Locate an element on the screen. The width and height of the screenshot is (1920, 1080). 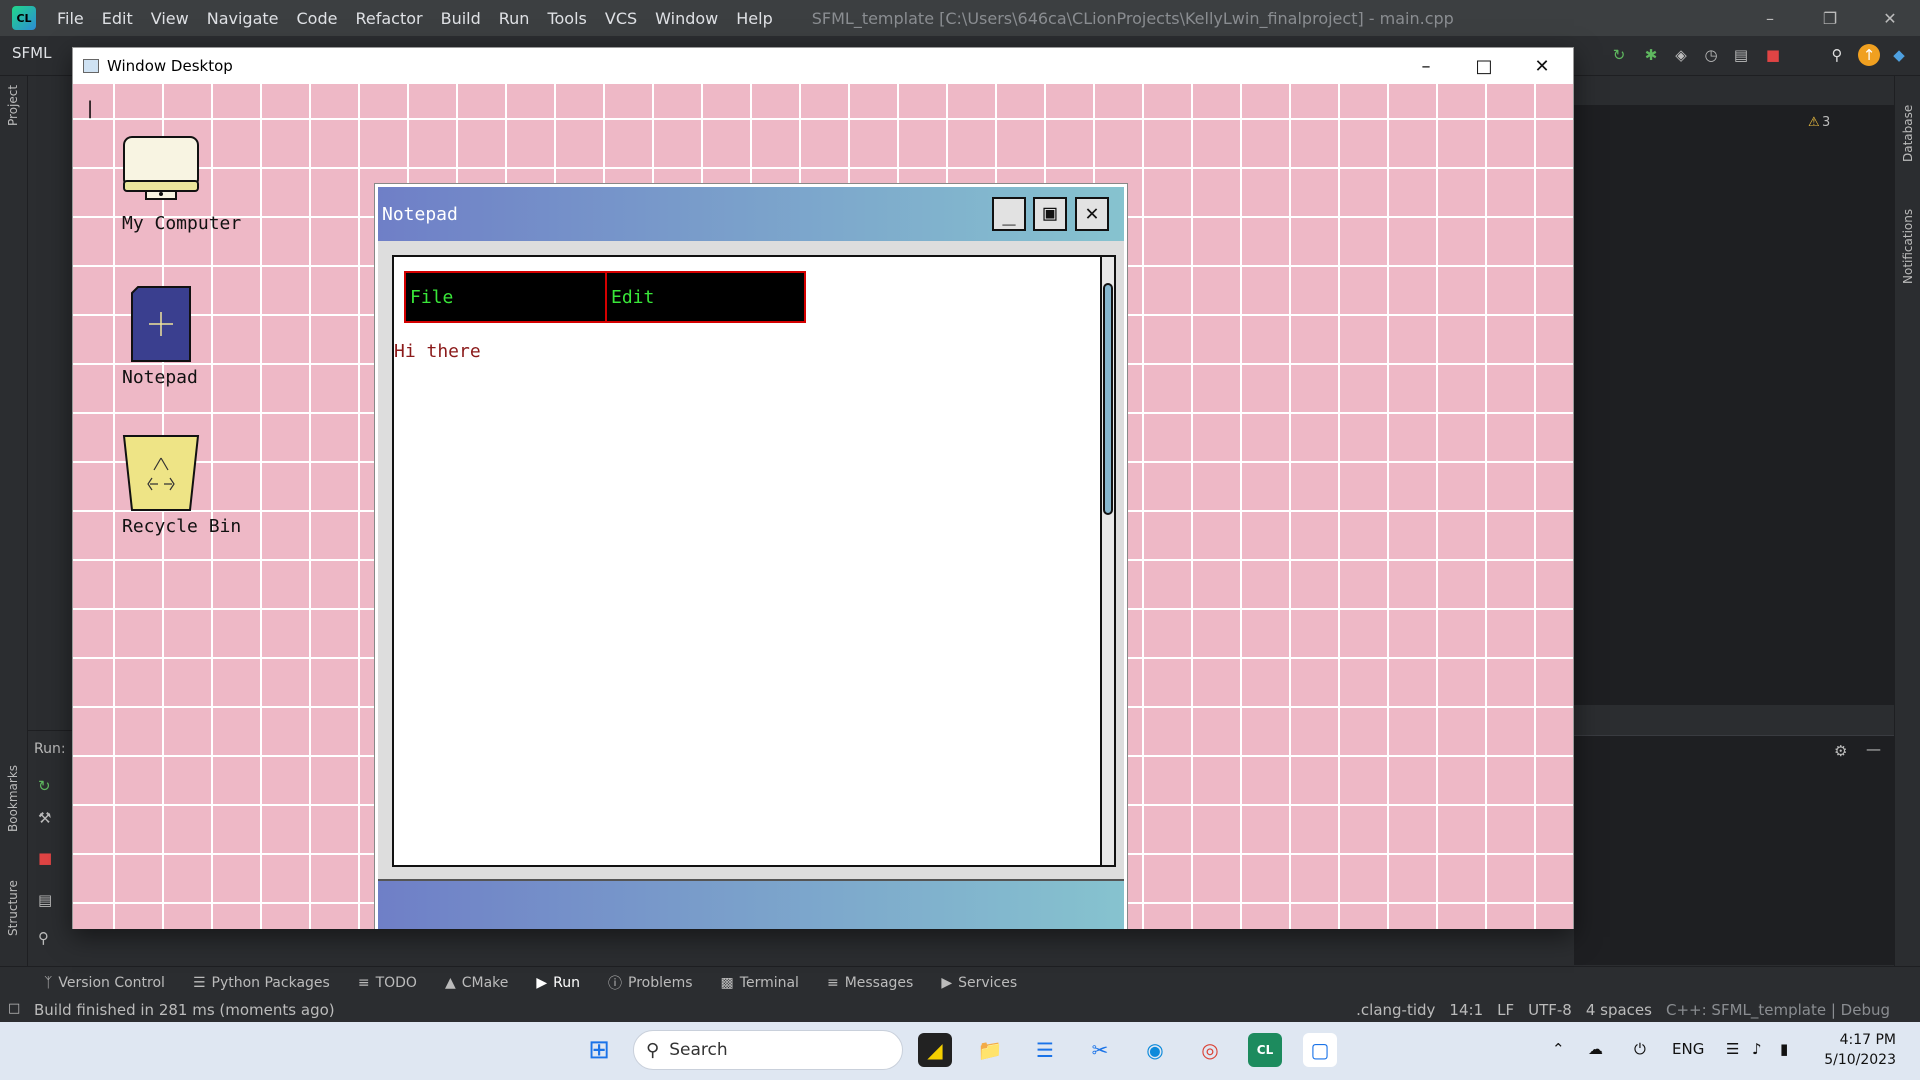
onedrive-icon: ☁ is located at coordinates (1595, 1049).